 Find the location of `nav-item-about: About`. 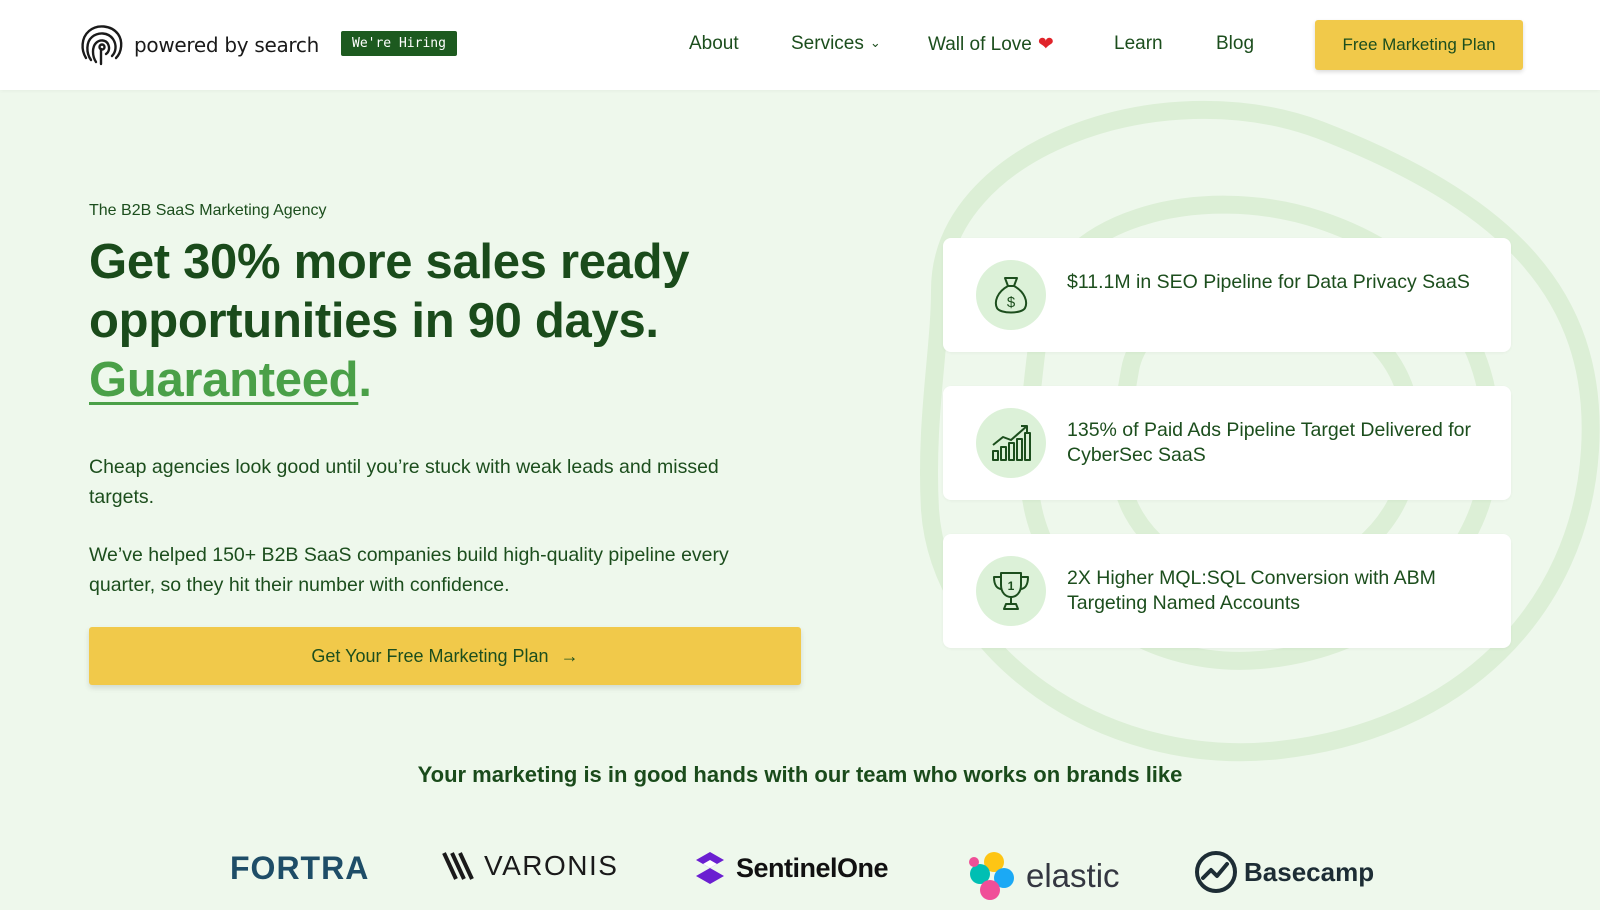

nav-item-about: About is located at coordinates (714, 44).